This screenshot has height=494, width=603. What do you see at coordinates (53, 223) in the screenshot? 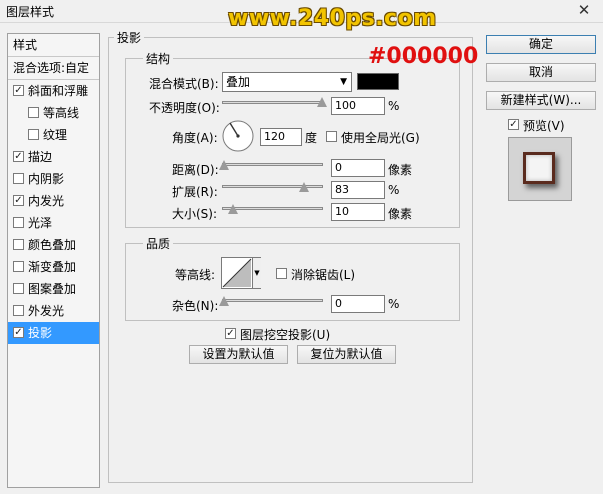
I see `style-item-satin: 光泽` at bounding box center [53, 223].